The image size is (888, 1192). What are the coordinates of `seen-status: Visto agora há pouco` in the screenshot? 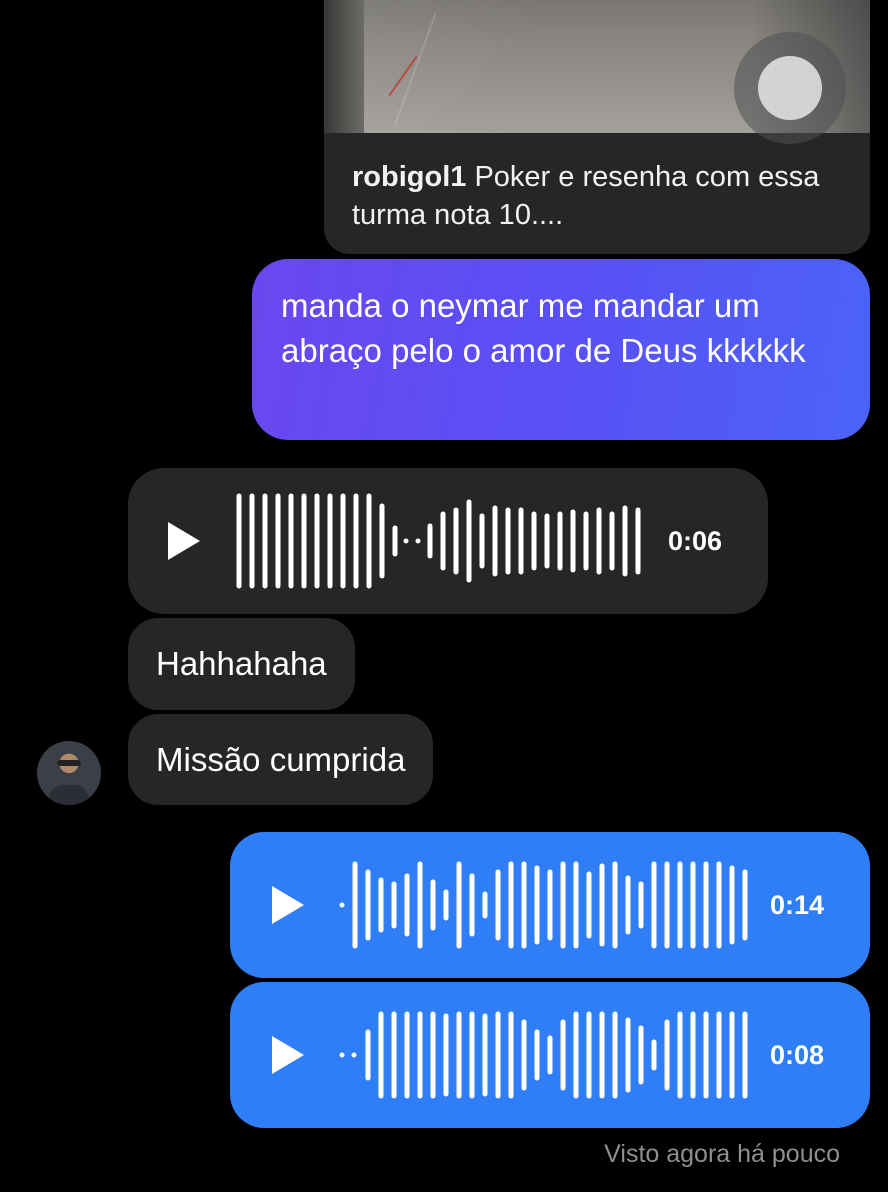 It's located at (722, 1154).